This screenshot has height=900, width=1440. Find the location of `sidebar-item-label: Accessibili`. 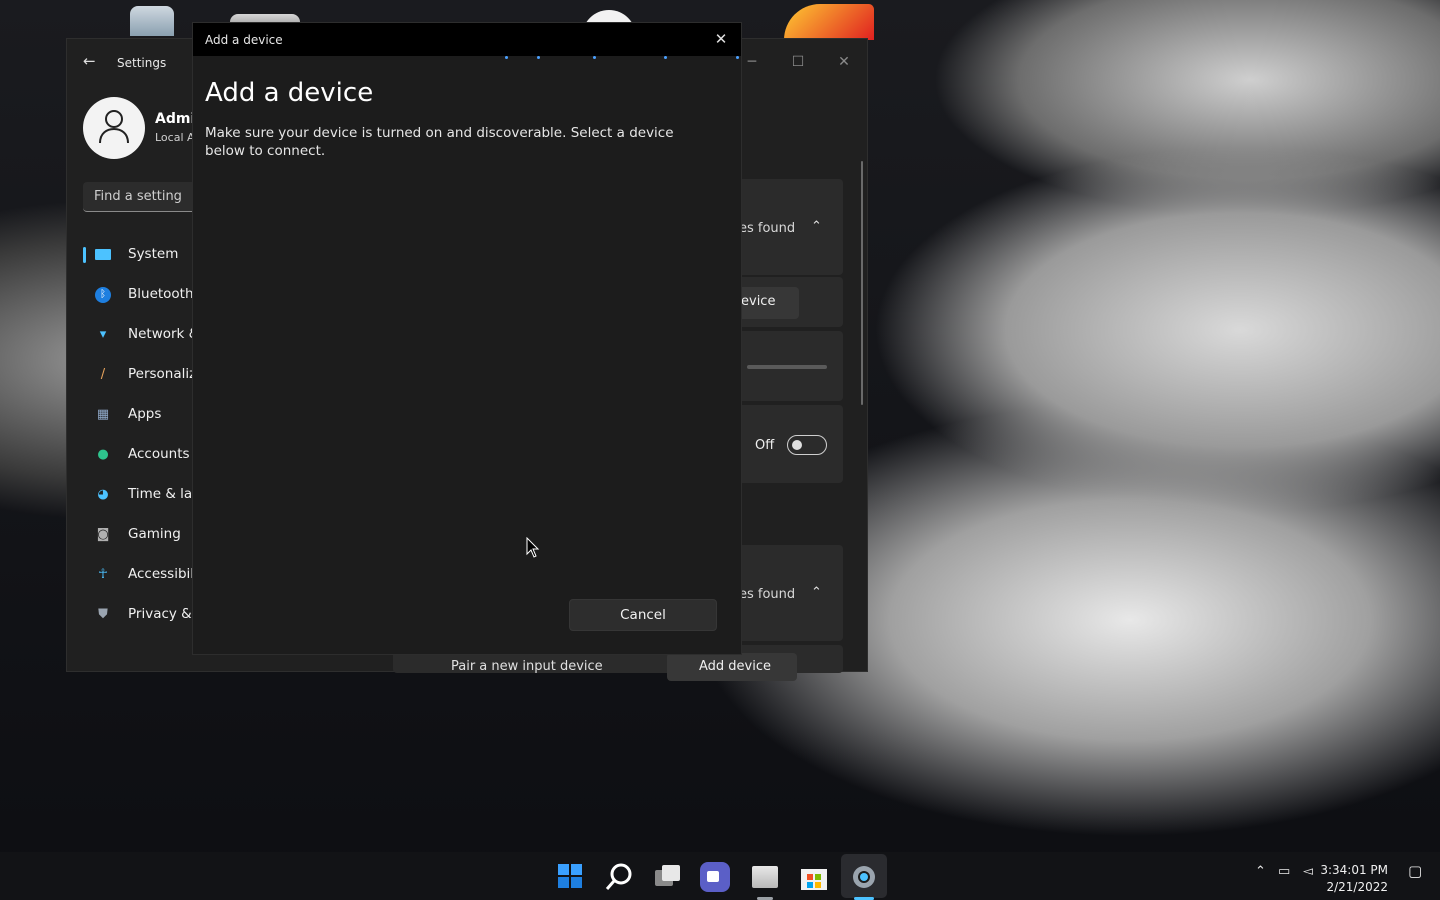

sidebar-item-label: Accessibili is located at coordinates (163, 574).